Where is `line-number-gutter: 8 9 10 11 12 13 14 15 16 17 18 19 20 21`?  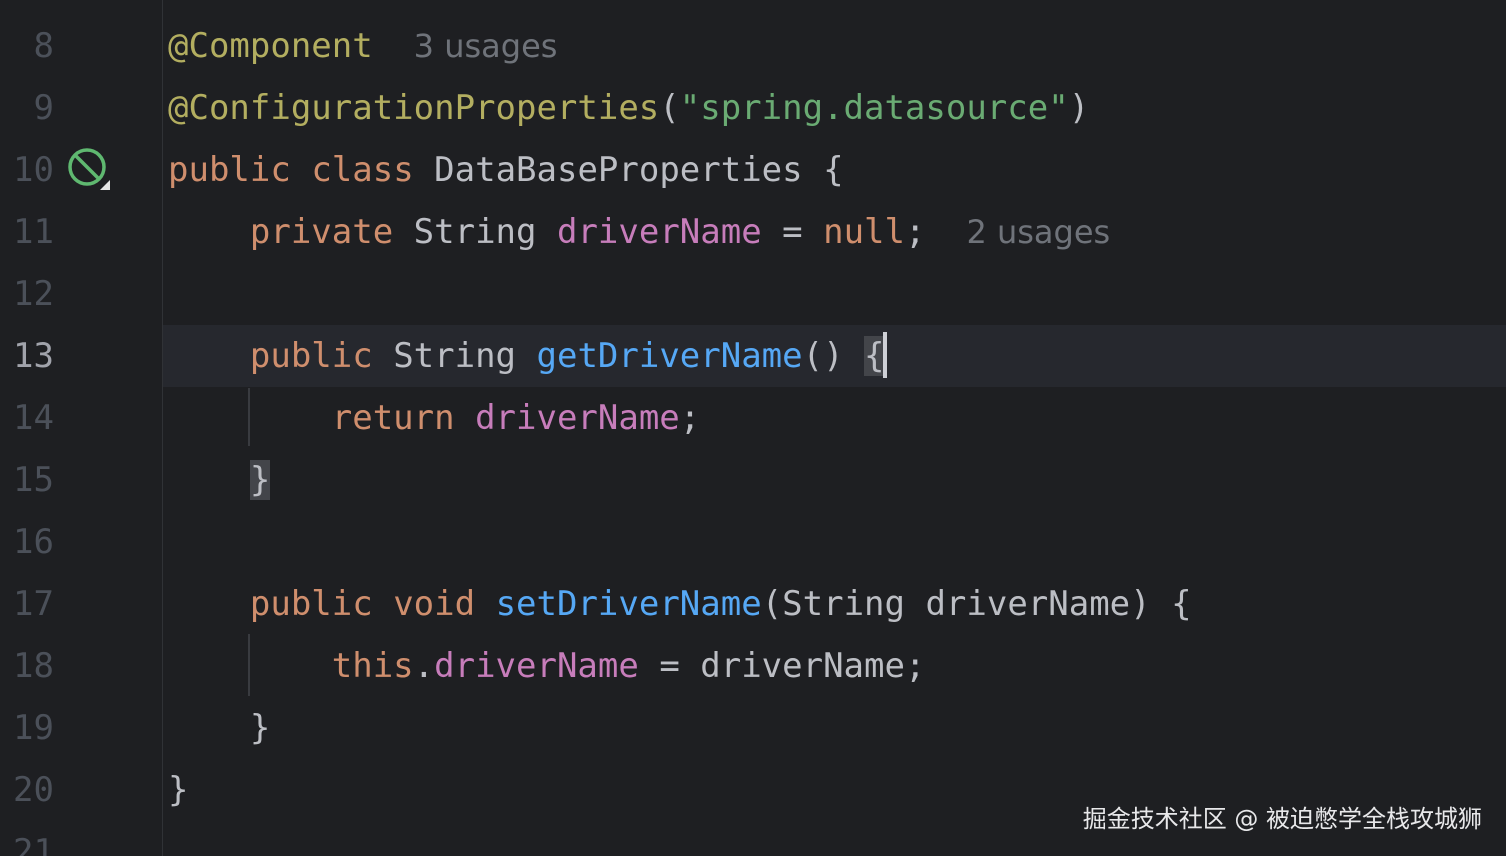 line-number-gutter: 8 9 10 11 12 13 14 15 16 17 18 19 20 21 is located at coordinates (81, 428).